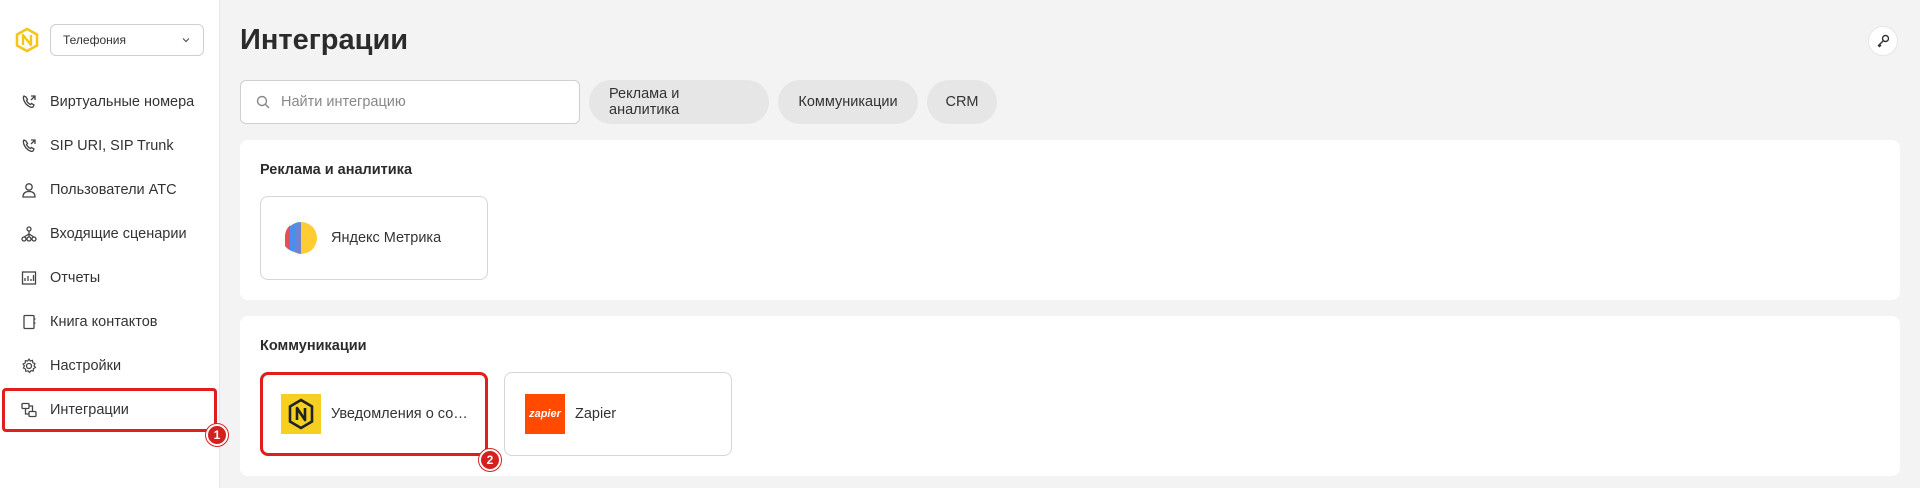 The height and width of the screenshot is (488, 1920). Describe the element at coordinates (113, 190) in the screenshot. I see `sidebar-item-label: Пользователи АТС` at that location.